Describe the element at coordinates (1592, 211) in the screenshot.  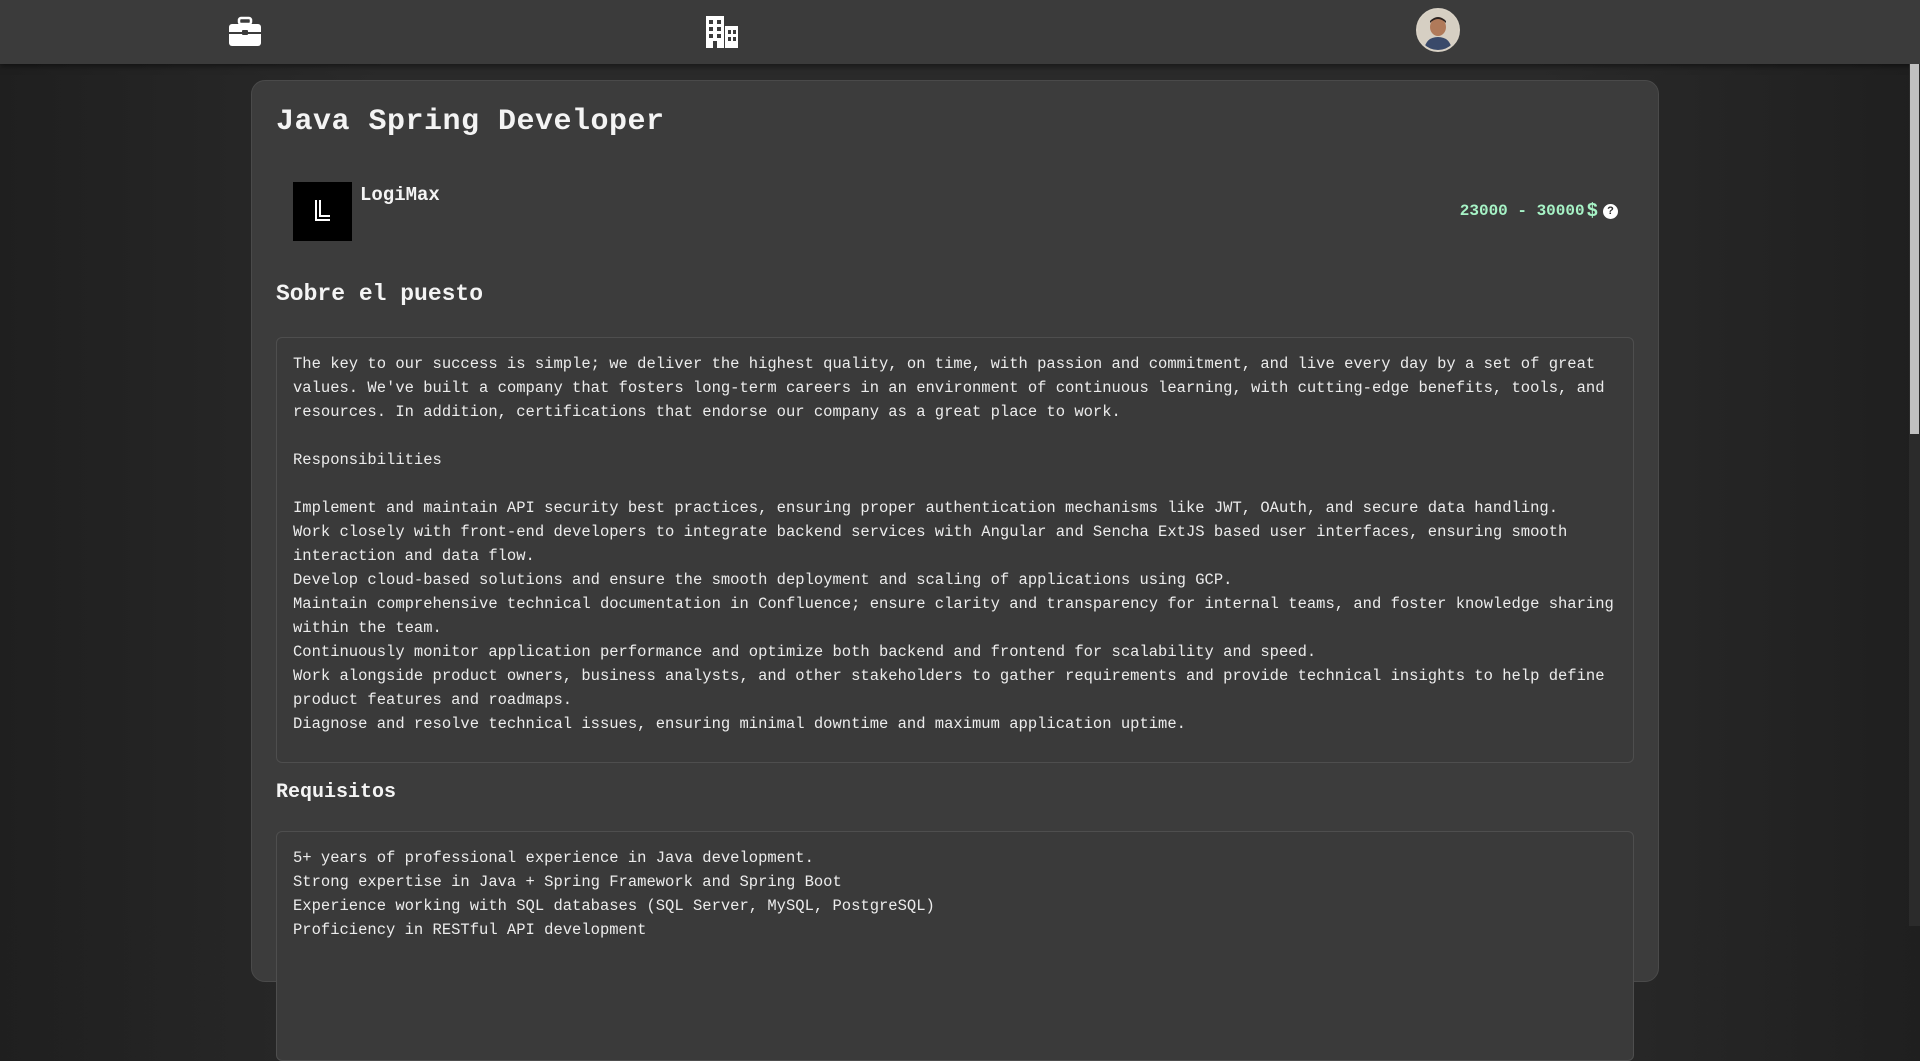
I see `salary-currency: $` at that location.